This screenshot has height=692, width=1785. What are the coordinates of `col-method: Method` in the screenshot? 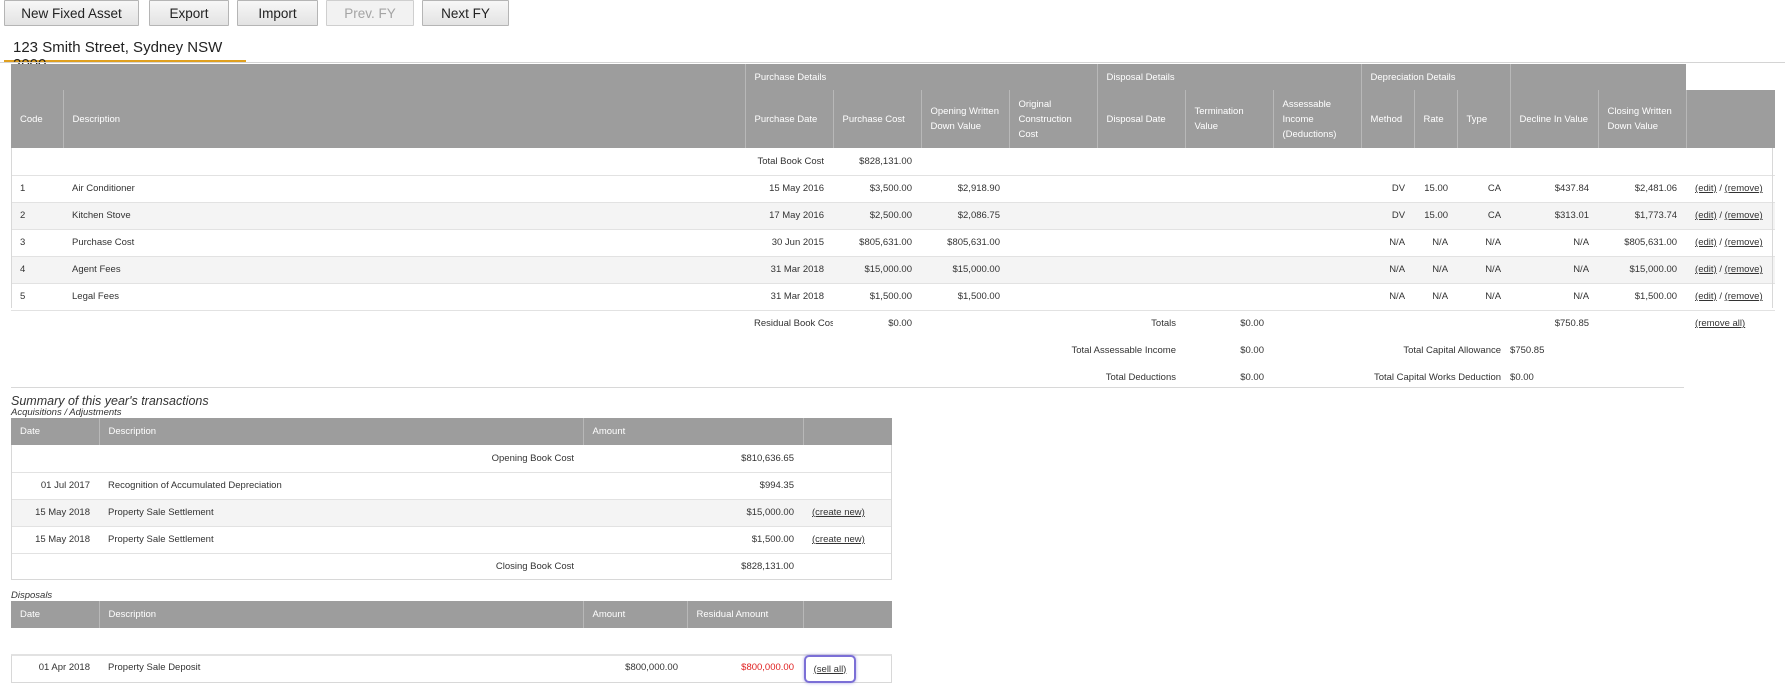 It's located at (1387, 119).